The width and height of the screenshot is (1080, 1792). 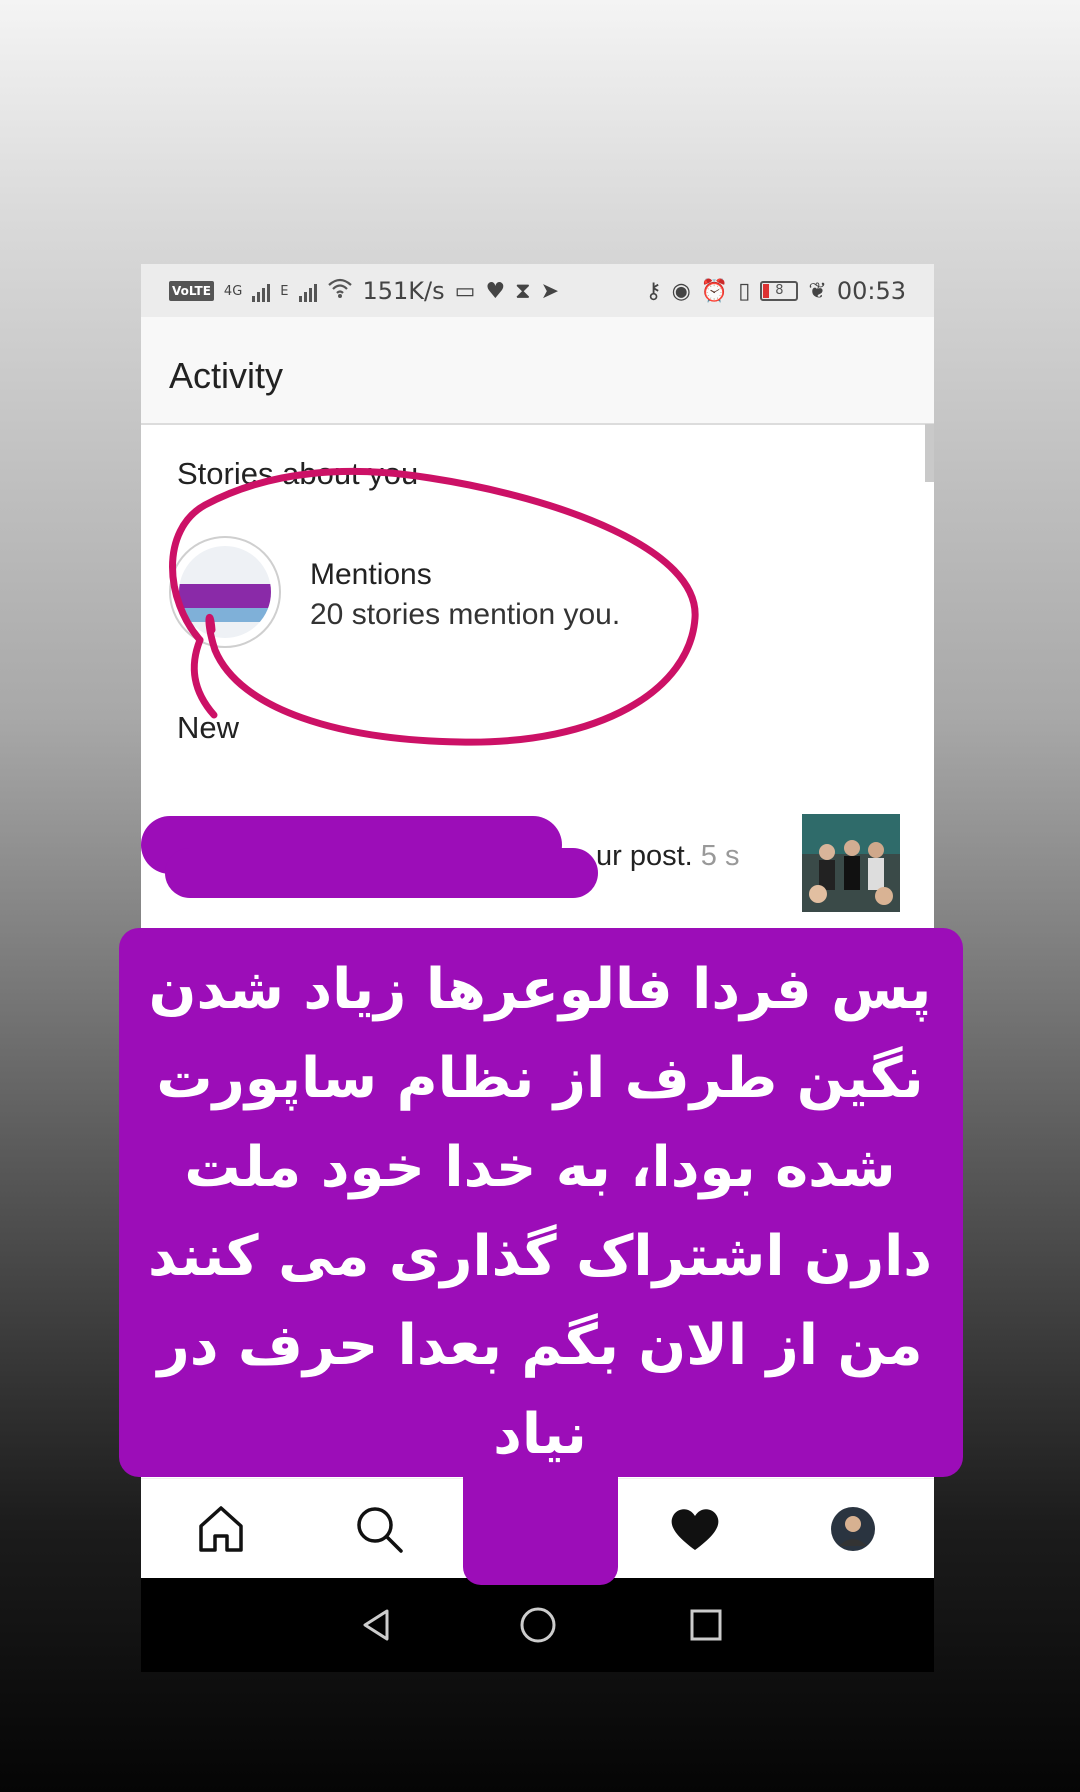 What do you see at coordinates (720, 856) in the screenshot?
I see `notification-time: 5 s` at bounding box center [720, 856].